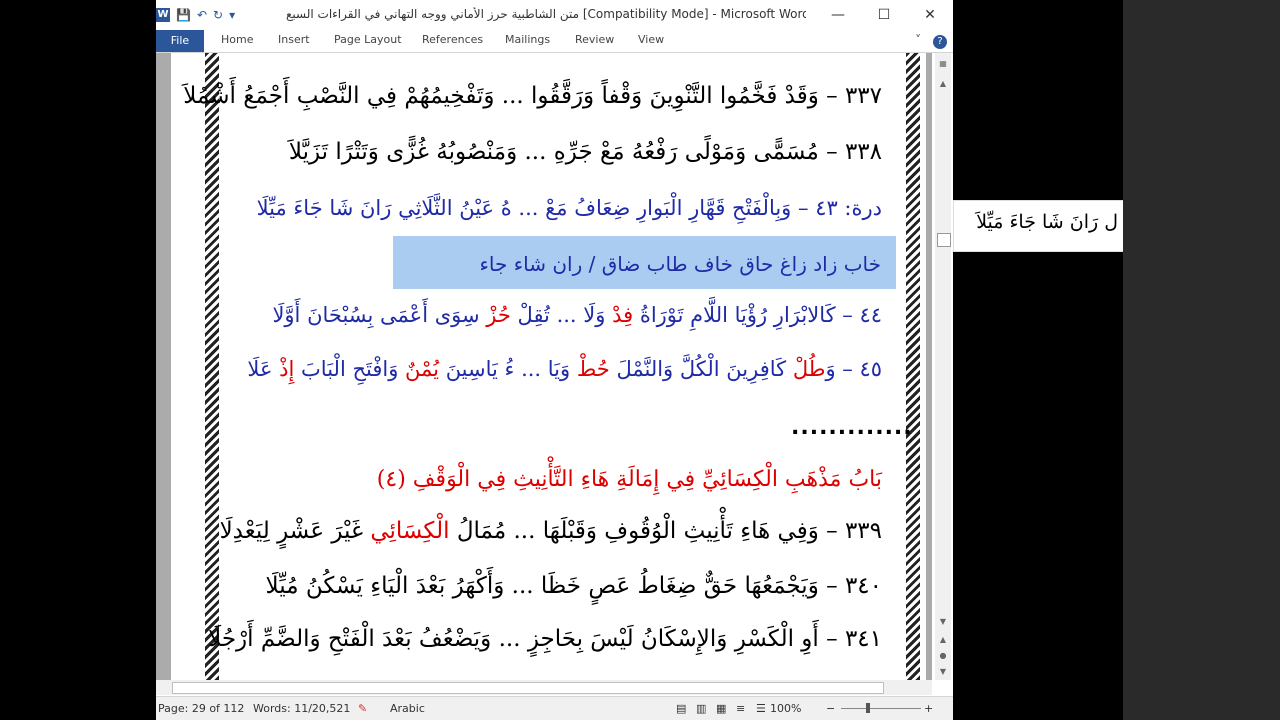 The image size is (1280, 720). What do you see at coordinates (761, 708) in the screenshot?
I see `draft-view-icon: ☰` at bounding box center [761, 708].